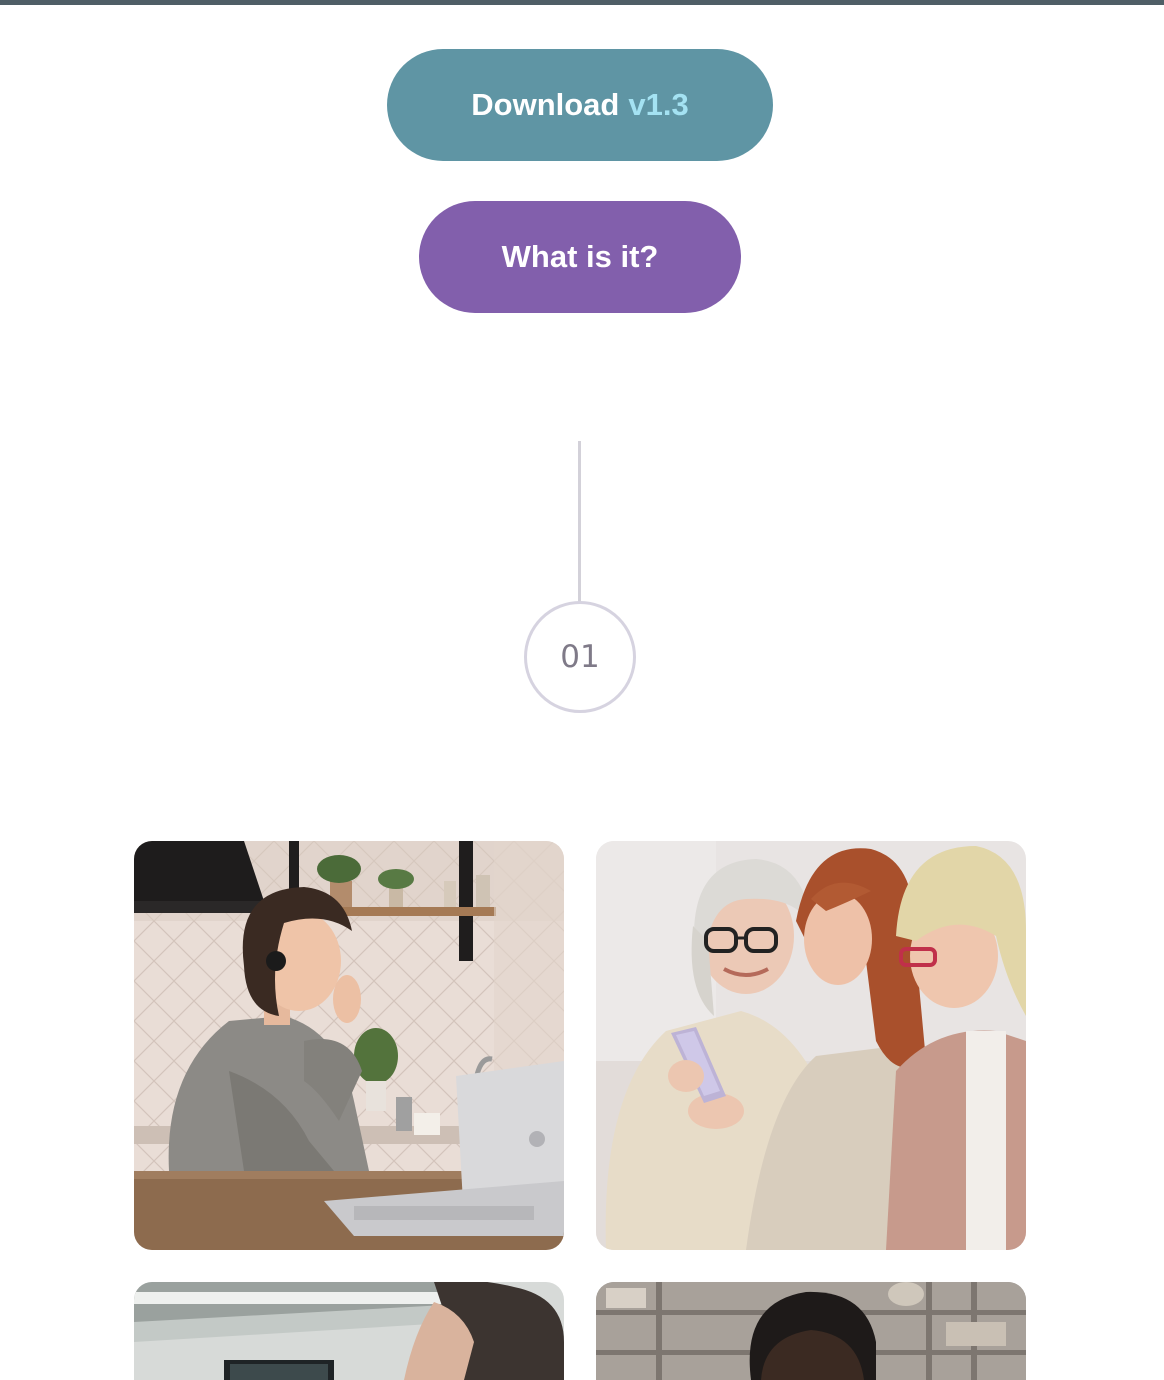 The width and height of the screenshot is (1164, 1380). Describe the element at coordinates (811, 1045) in the screenshot. I see `photo-women-with-phone` at that location.